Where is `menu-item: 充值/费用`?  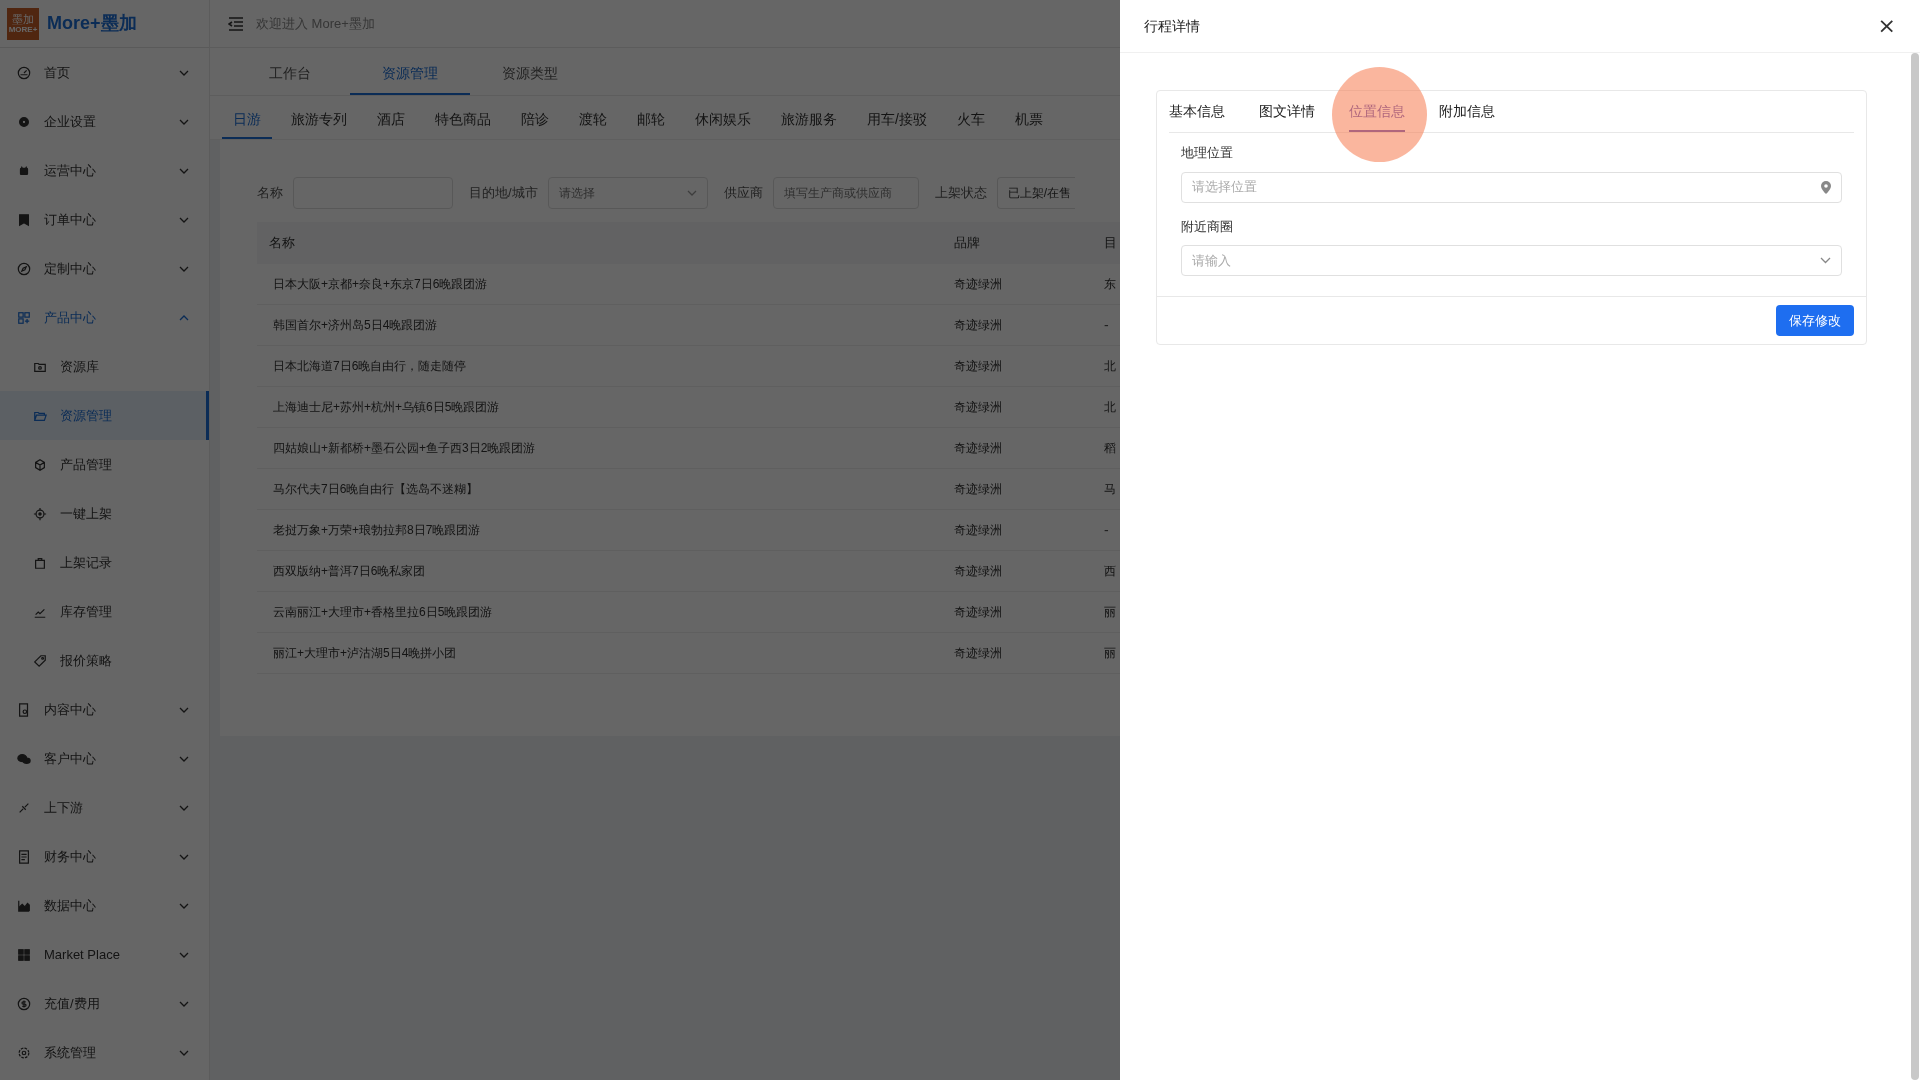 menu-item: 充值/费用 is located at coordinates (104, 1003).